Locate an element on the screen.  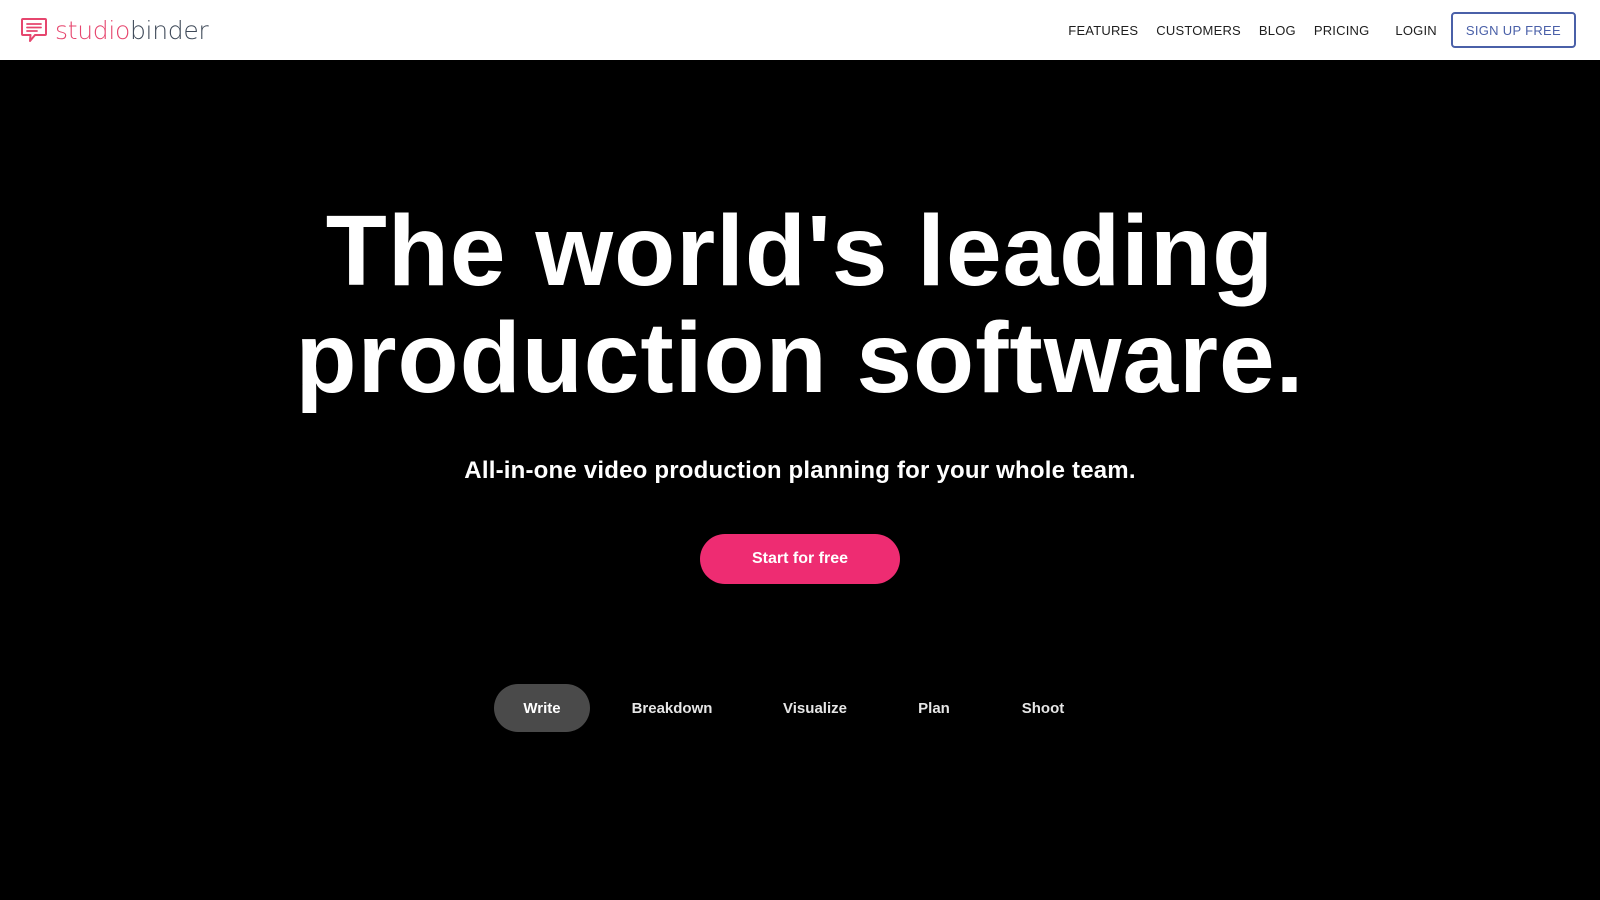
logo-text-studio: studio is located at coordinates (92, 30).